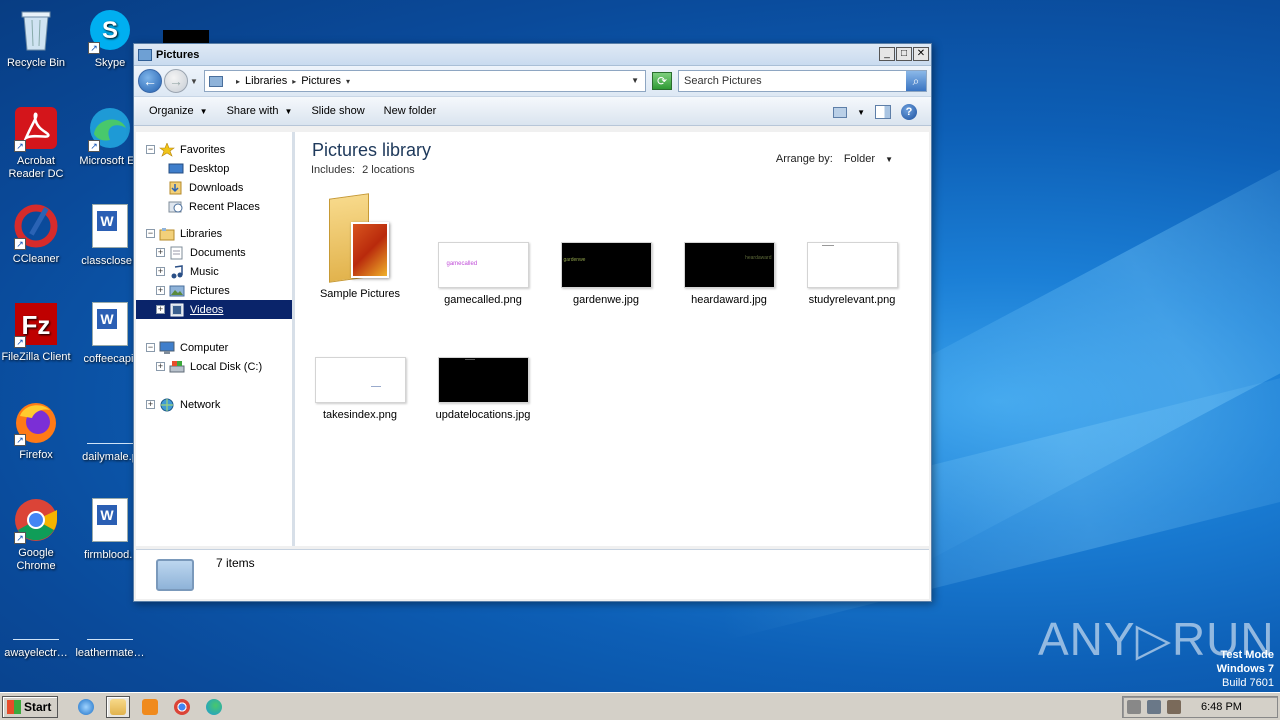 The height and width of the screenshot is (720, 1280). What do you see at coordinates (883, 112) in the screenshot?
I see `preview-pane-icon` at bounding box center [883, 112].